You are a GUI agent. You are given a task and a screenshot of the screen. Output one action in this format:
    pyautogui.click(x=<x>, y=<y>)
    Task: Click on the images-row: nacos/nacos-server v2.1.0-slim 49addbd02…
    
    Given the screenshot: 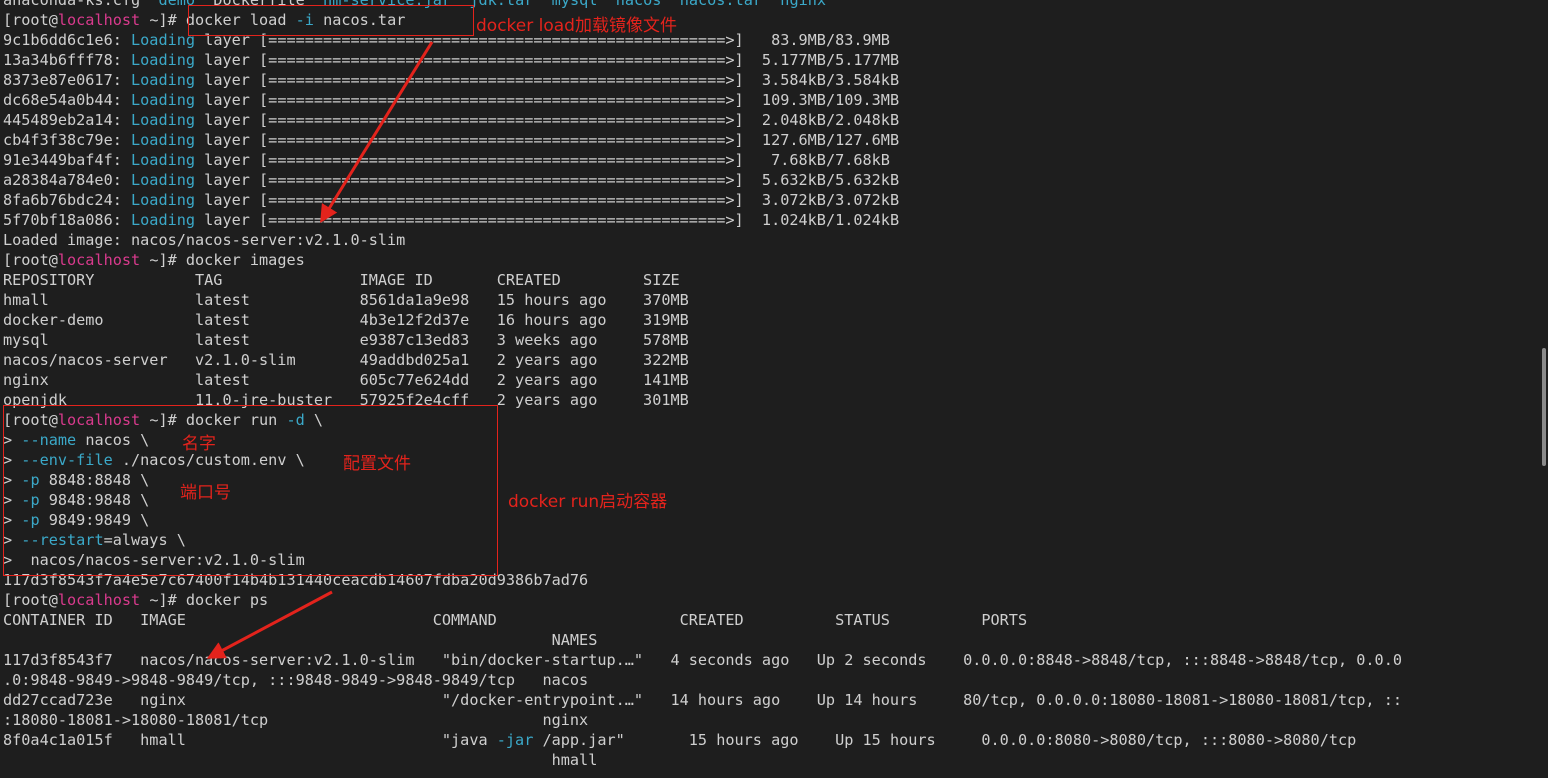 What is the action you would take?
    pyautogui.click(x=346, y=360)
    